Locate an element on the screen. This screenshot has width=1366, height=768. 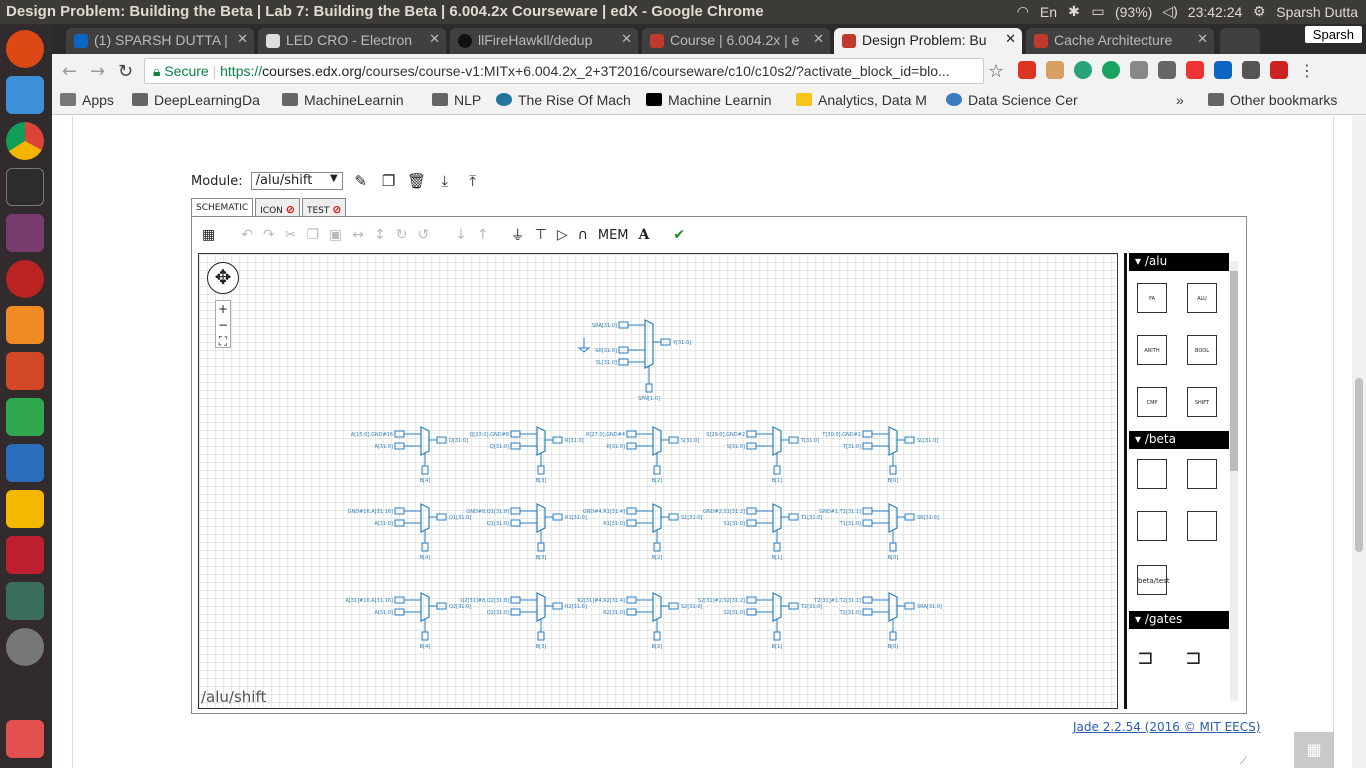
grammarly-icon is located at coordinates (1111, 70).